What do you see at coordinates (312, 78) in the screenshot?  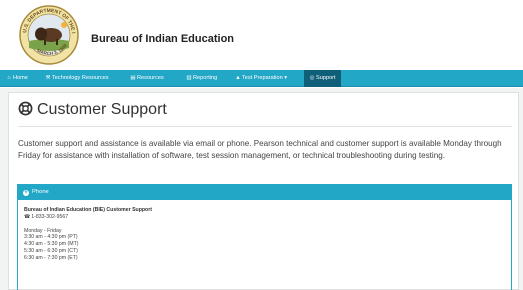 I see `lifebuoy-icon: ◎` at bounding box center [312, 78].